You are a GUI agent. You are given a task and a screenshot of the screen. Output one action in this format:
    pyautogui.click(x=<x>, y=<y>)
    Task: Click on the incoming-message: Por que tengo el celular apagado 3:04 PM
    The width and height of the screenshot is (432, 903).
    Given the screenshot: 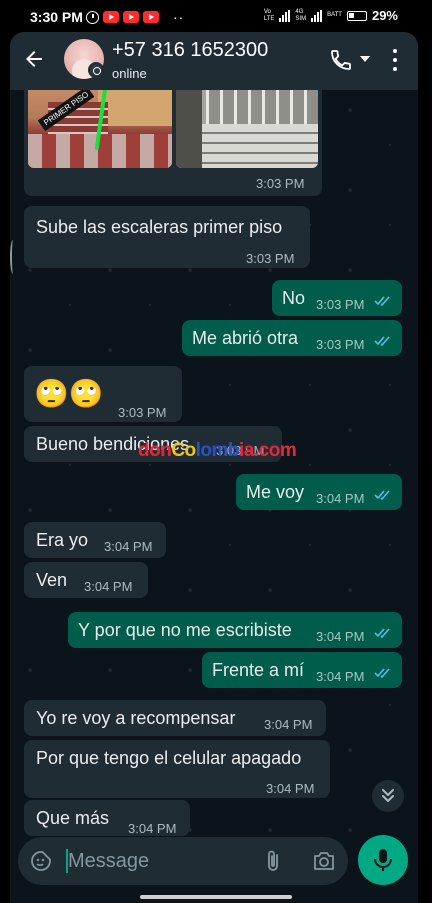 What is the action you would take?
    pyautogui.click(x=177, y=769)
    